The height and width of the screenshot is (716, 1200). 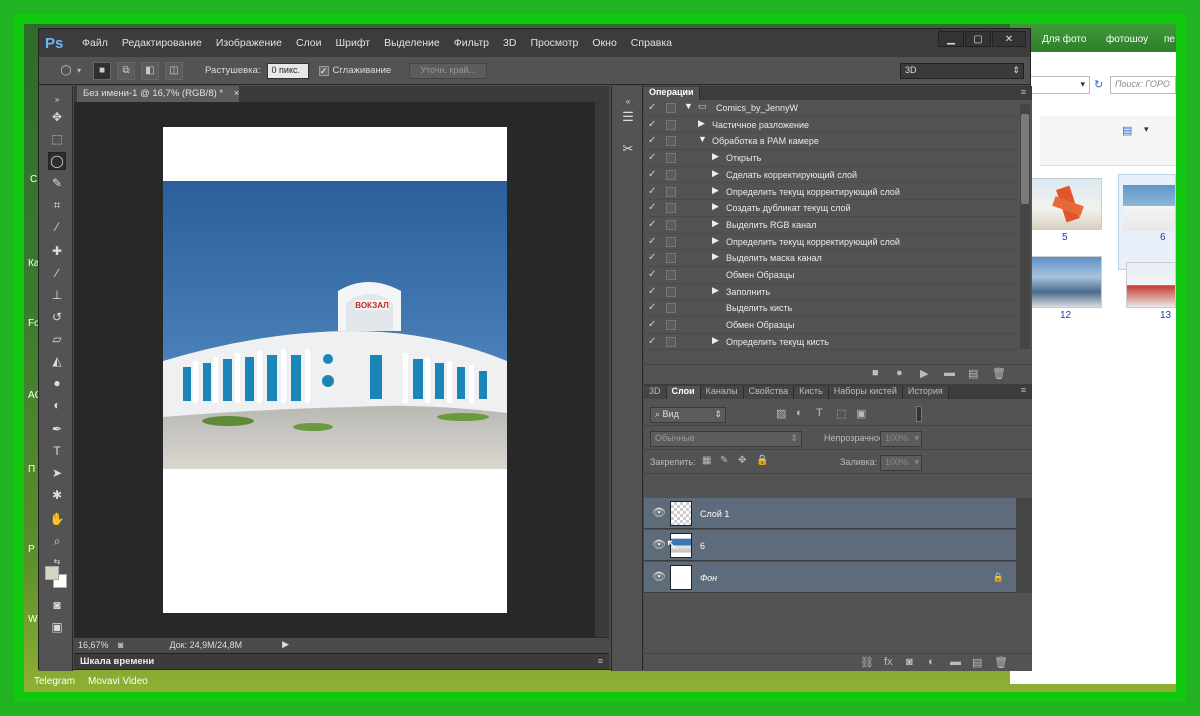 I want to click on explorer-link: Для фото, so click(x=1064, y=39).